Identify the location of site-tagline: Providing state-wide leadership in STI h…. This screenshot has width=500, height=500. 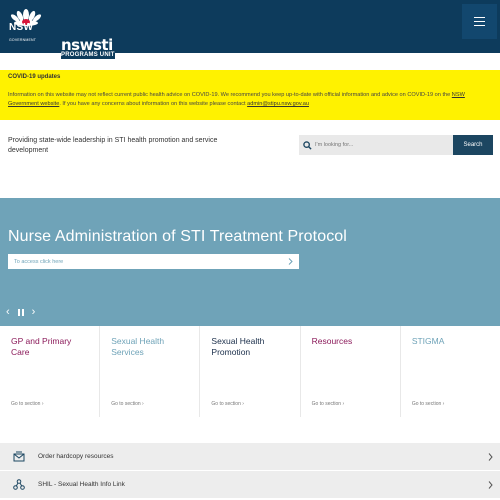
(113, 145).